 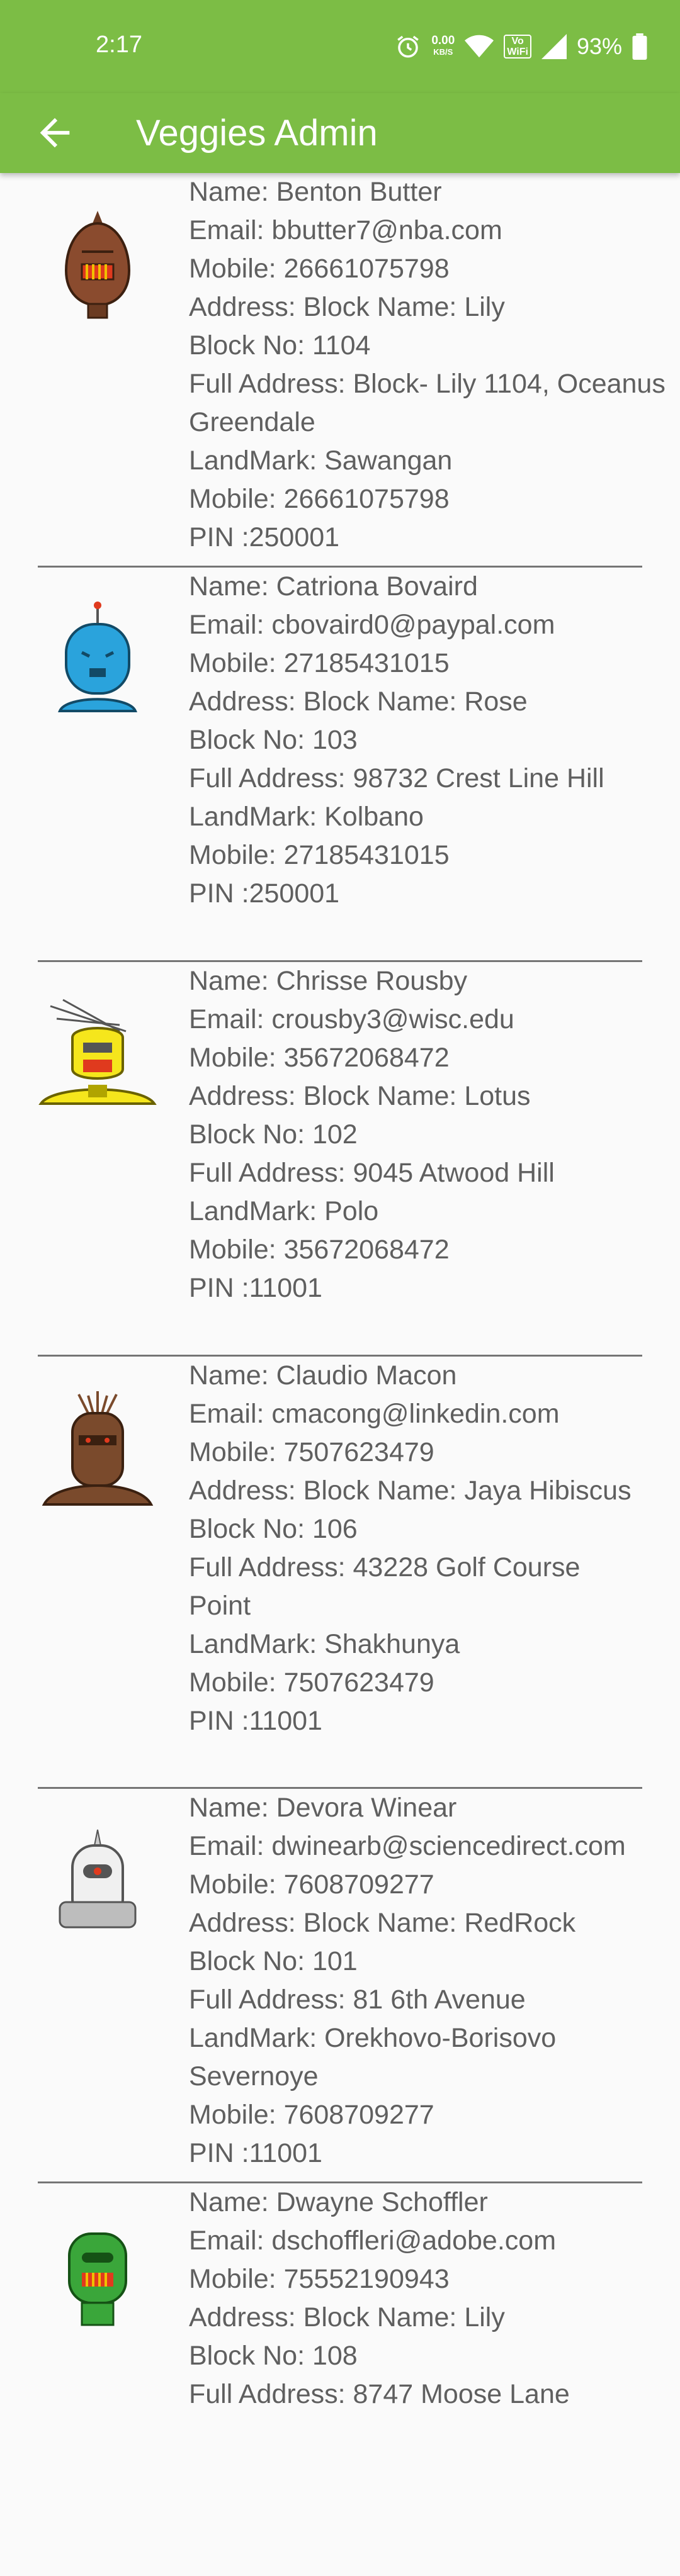 What do you see at coordinates (311, 1452) in the screenshot?
I see `user-mobile: Mobile: 7507623479` at bounding box center [311, 1452].